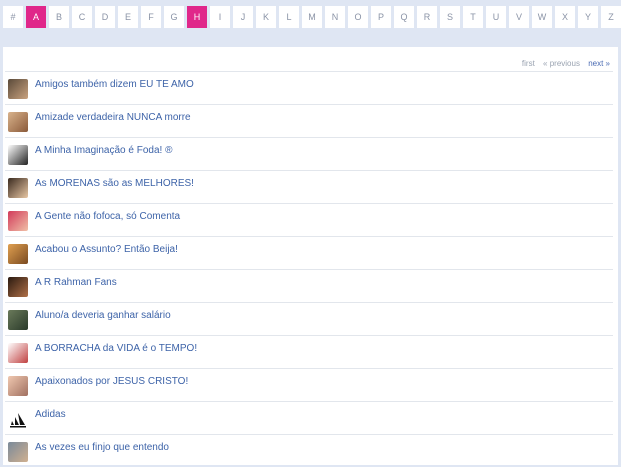 The image size is (621, 467). What do you see at coordinates (13, 17) in the screenshot?
I see `letter-link-hash: #` at bounding box center [13, 17].